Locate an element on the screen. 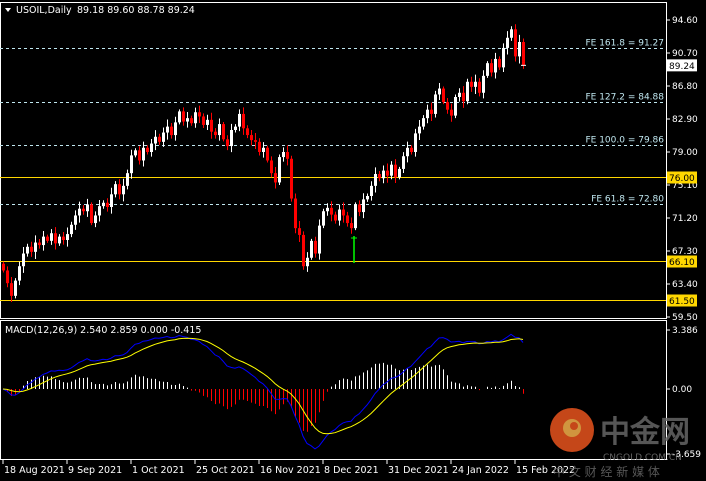 Image resolution: width=706 pixels, height=481 pixels. date-tick-label: 25 Oct 2021 is located at coordinates (225, 470).